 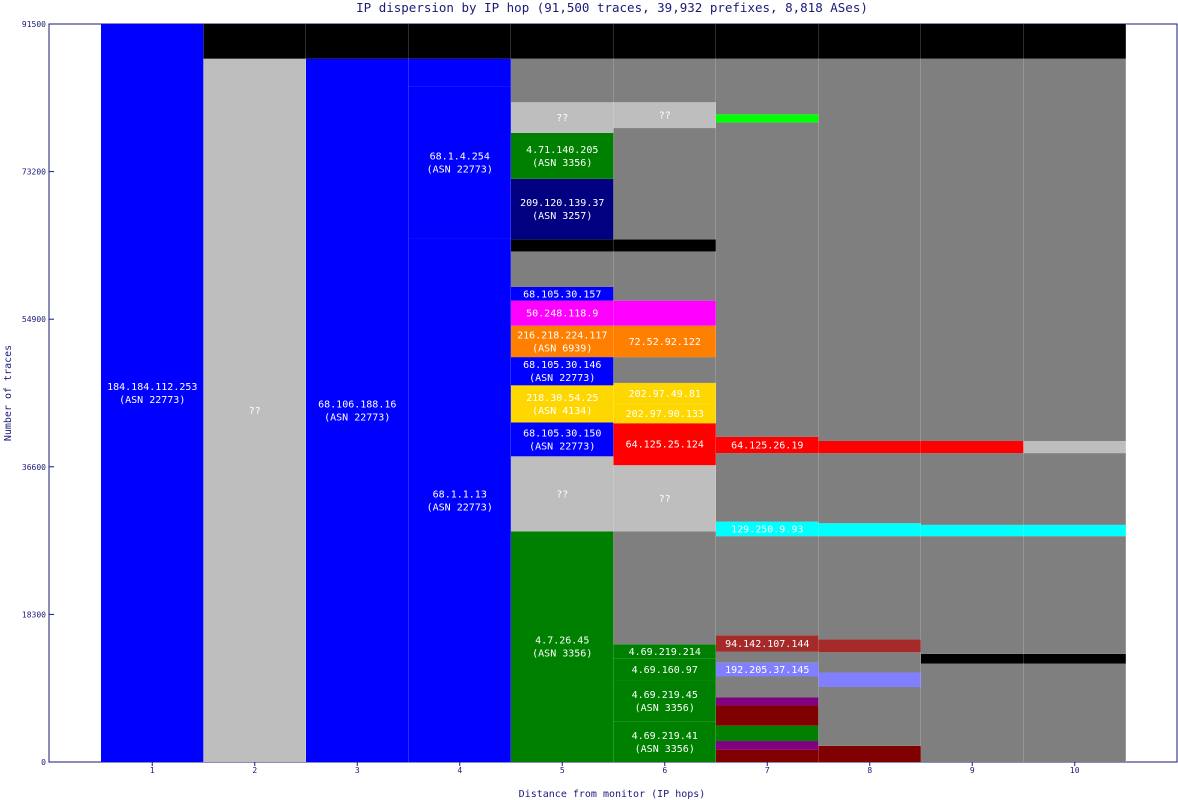 I want to click on hop-5-segment-5-asn-label: (ASN 6939), so click(x=562, y=348).